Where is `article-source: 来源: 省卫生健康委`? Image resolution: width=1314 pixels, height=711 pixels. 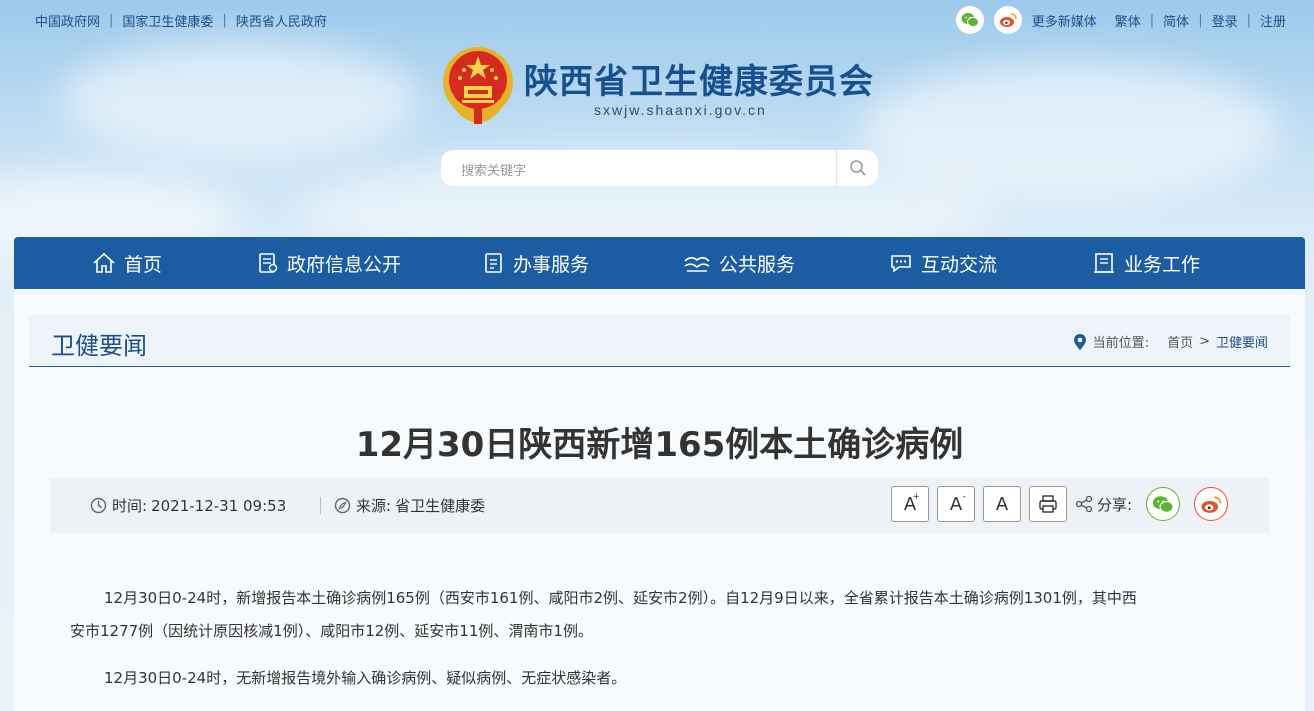 article-source: 来源: 省卫生健康委 is located at coordinates (409, 505).